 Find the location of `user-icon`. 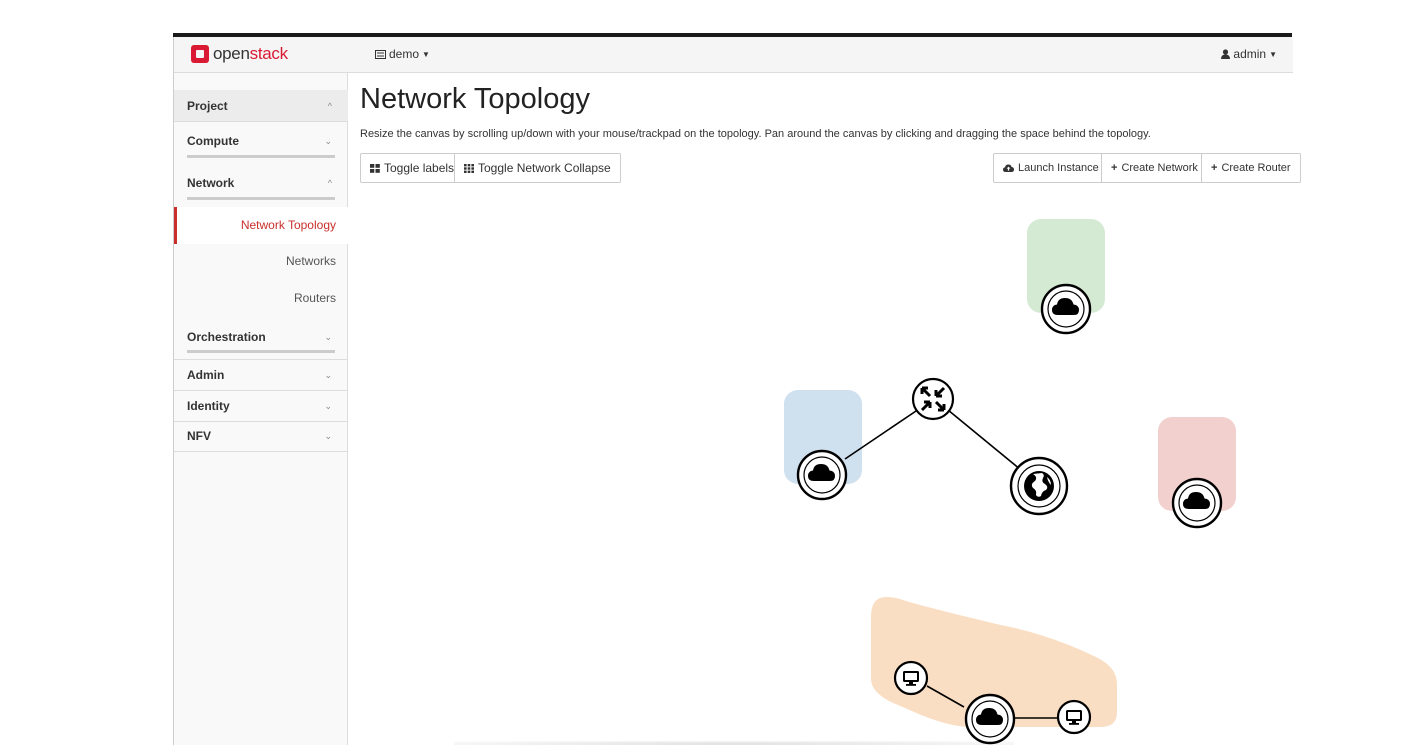

user-icon is located at coordinates (1226, 54).